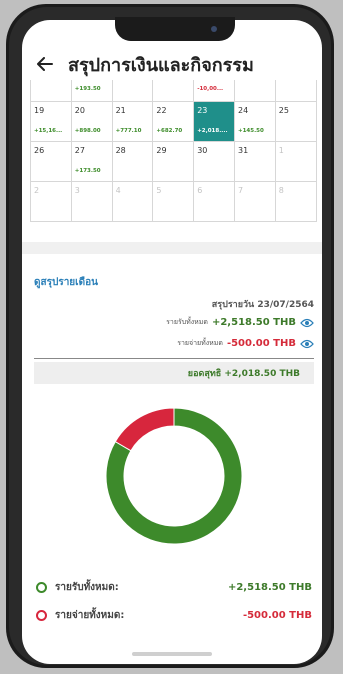  I want to click on calendar-day-number: 26, so click(39, 150).